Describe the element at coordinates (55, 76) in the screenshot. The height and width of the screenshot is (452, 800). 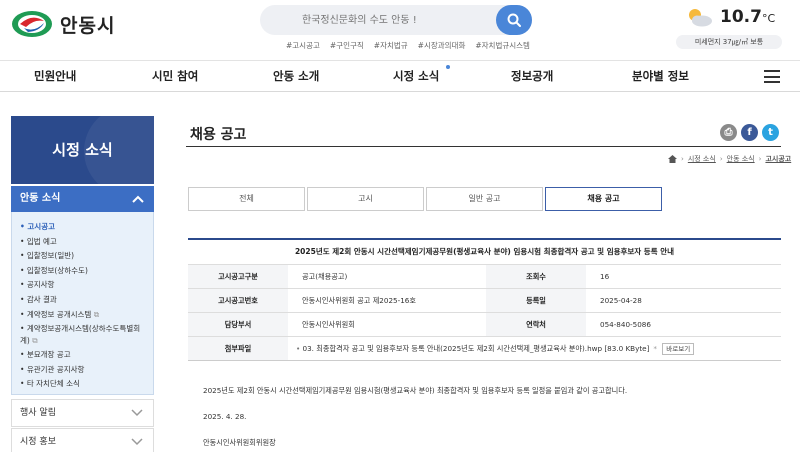
I see `nav-item-civil-service: 민원안내` at that location.